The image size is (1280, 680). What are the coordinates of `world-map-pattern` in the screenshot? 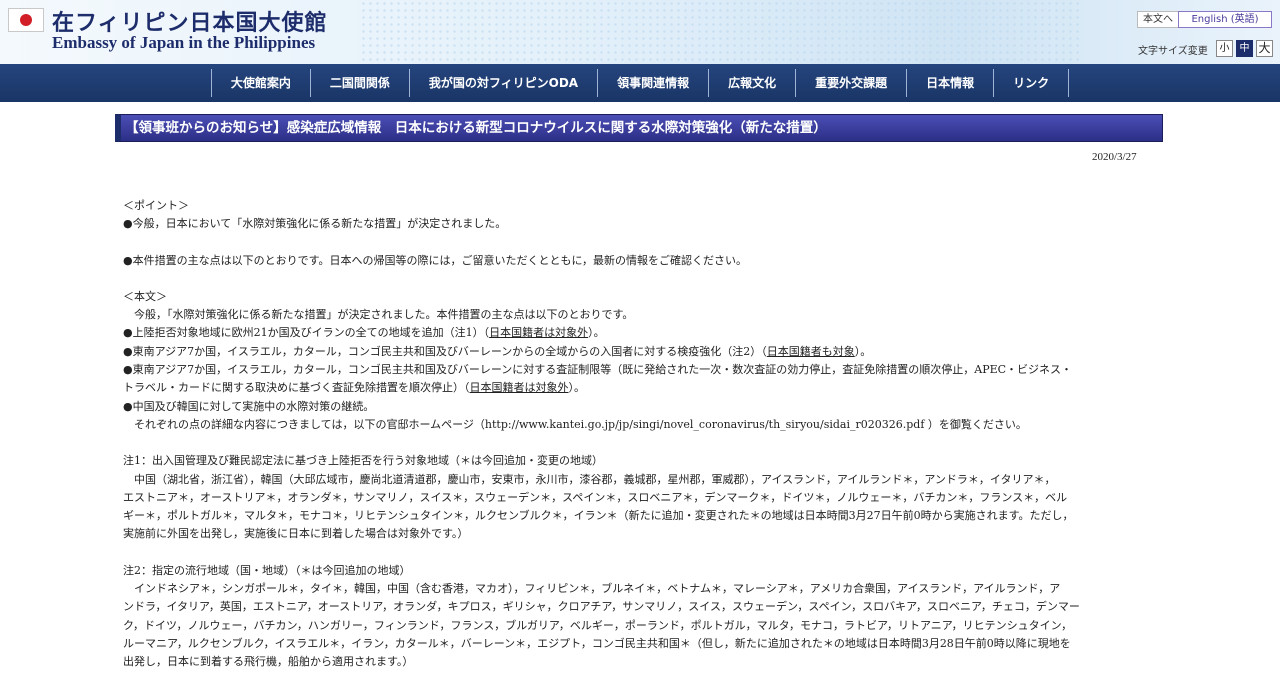 It's located at (720, 32).